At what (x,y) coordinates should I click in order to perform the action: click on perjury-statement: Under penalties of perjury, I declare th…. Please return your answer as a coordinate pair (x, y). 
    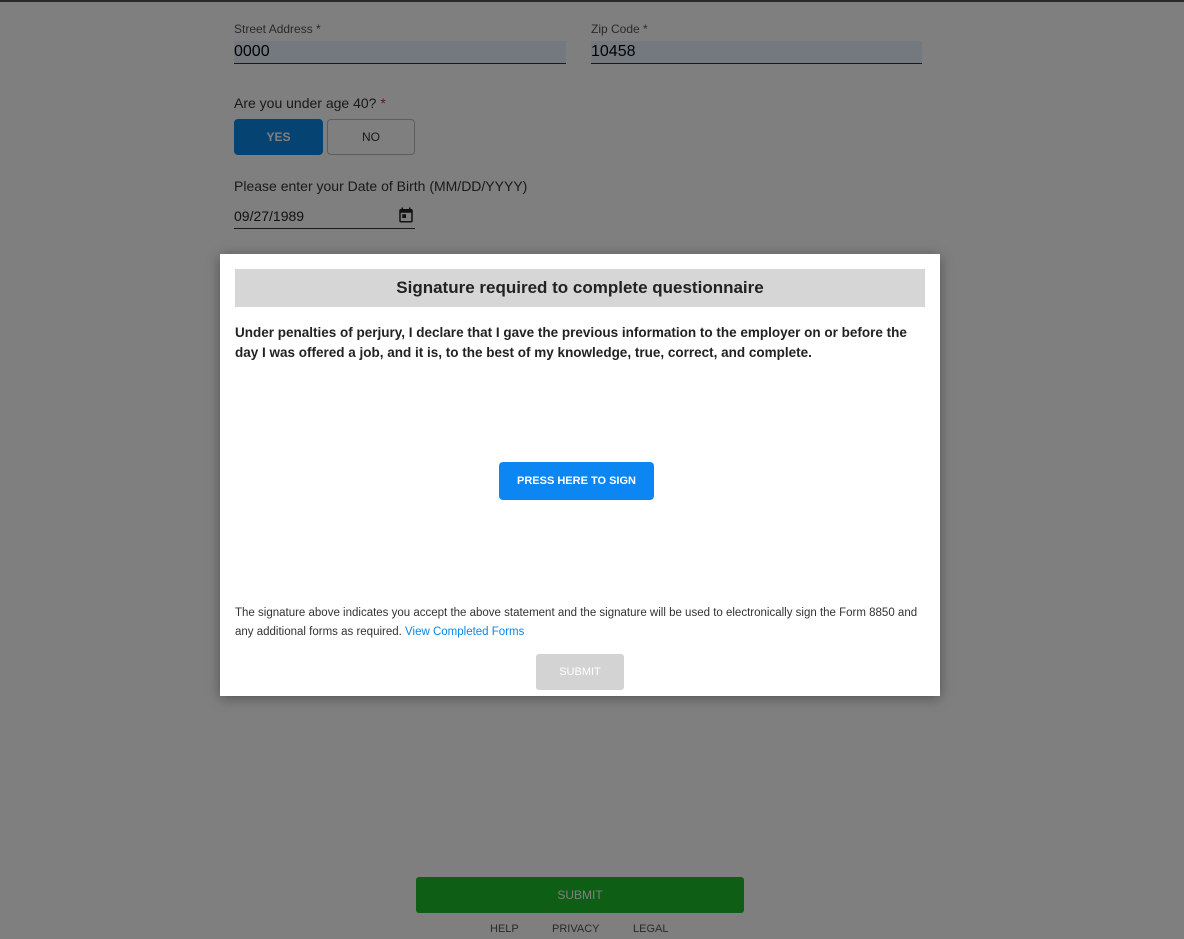
    Looking at the image, I should click on (571, 342).